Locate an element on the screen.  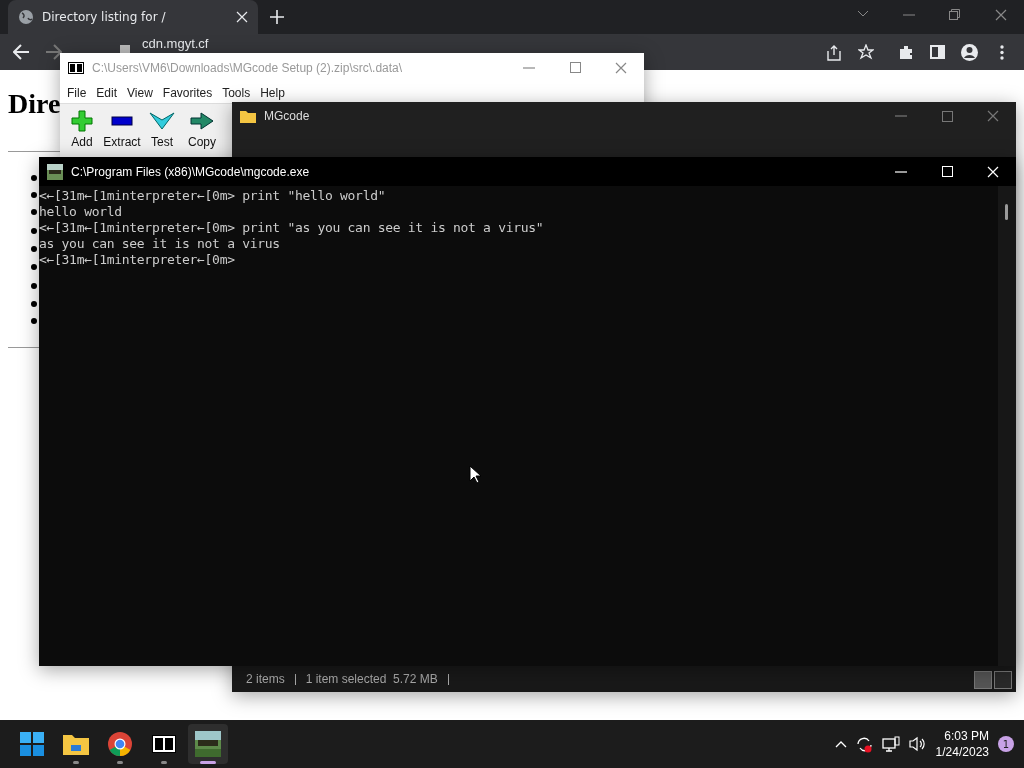
taskbar-app is located at coordinates (208, 744).